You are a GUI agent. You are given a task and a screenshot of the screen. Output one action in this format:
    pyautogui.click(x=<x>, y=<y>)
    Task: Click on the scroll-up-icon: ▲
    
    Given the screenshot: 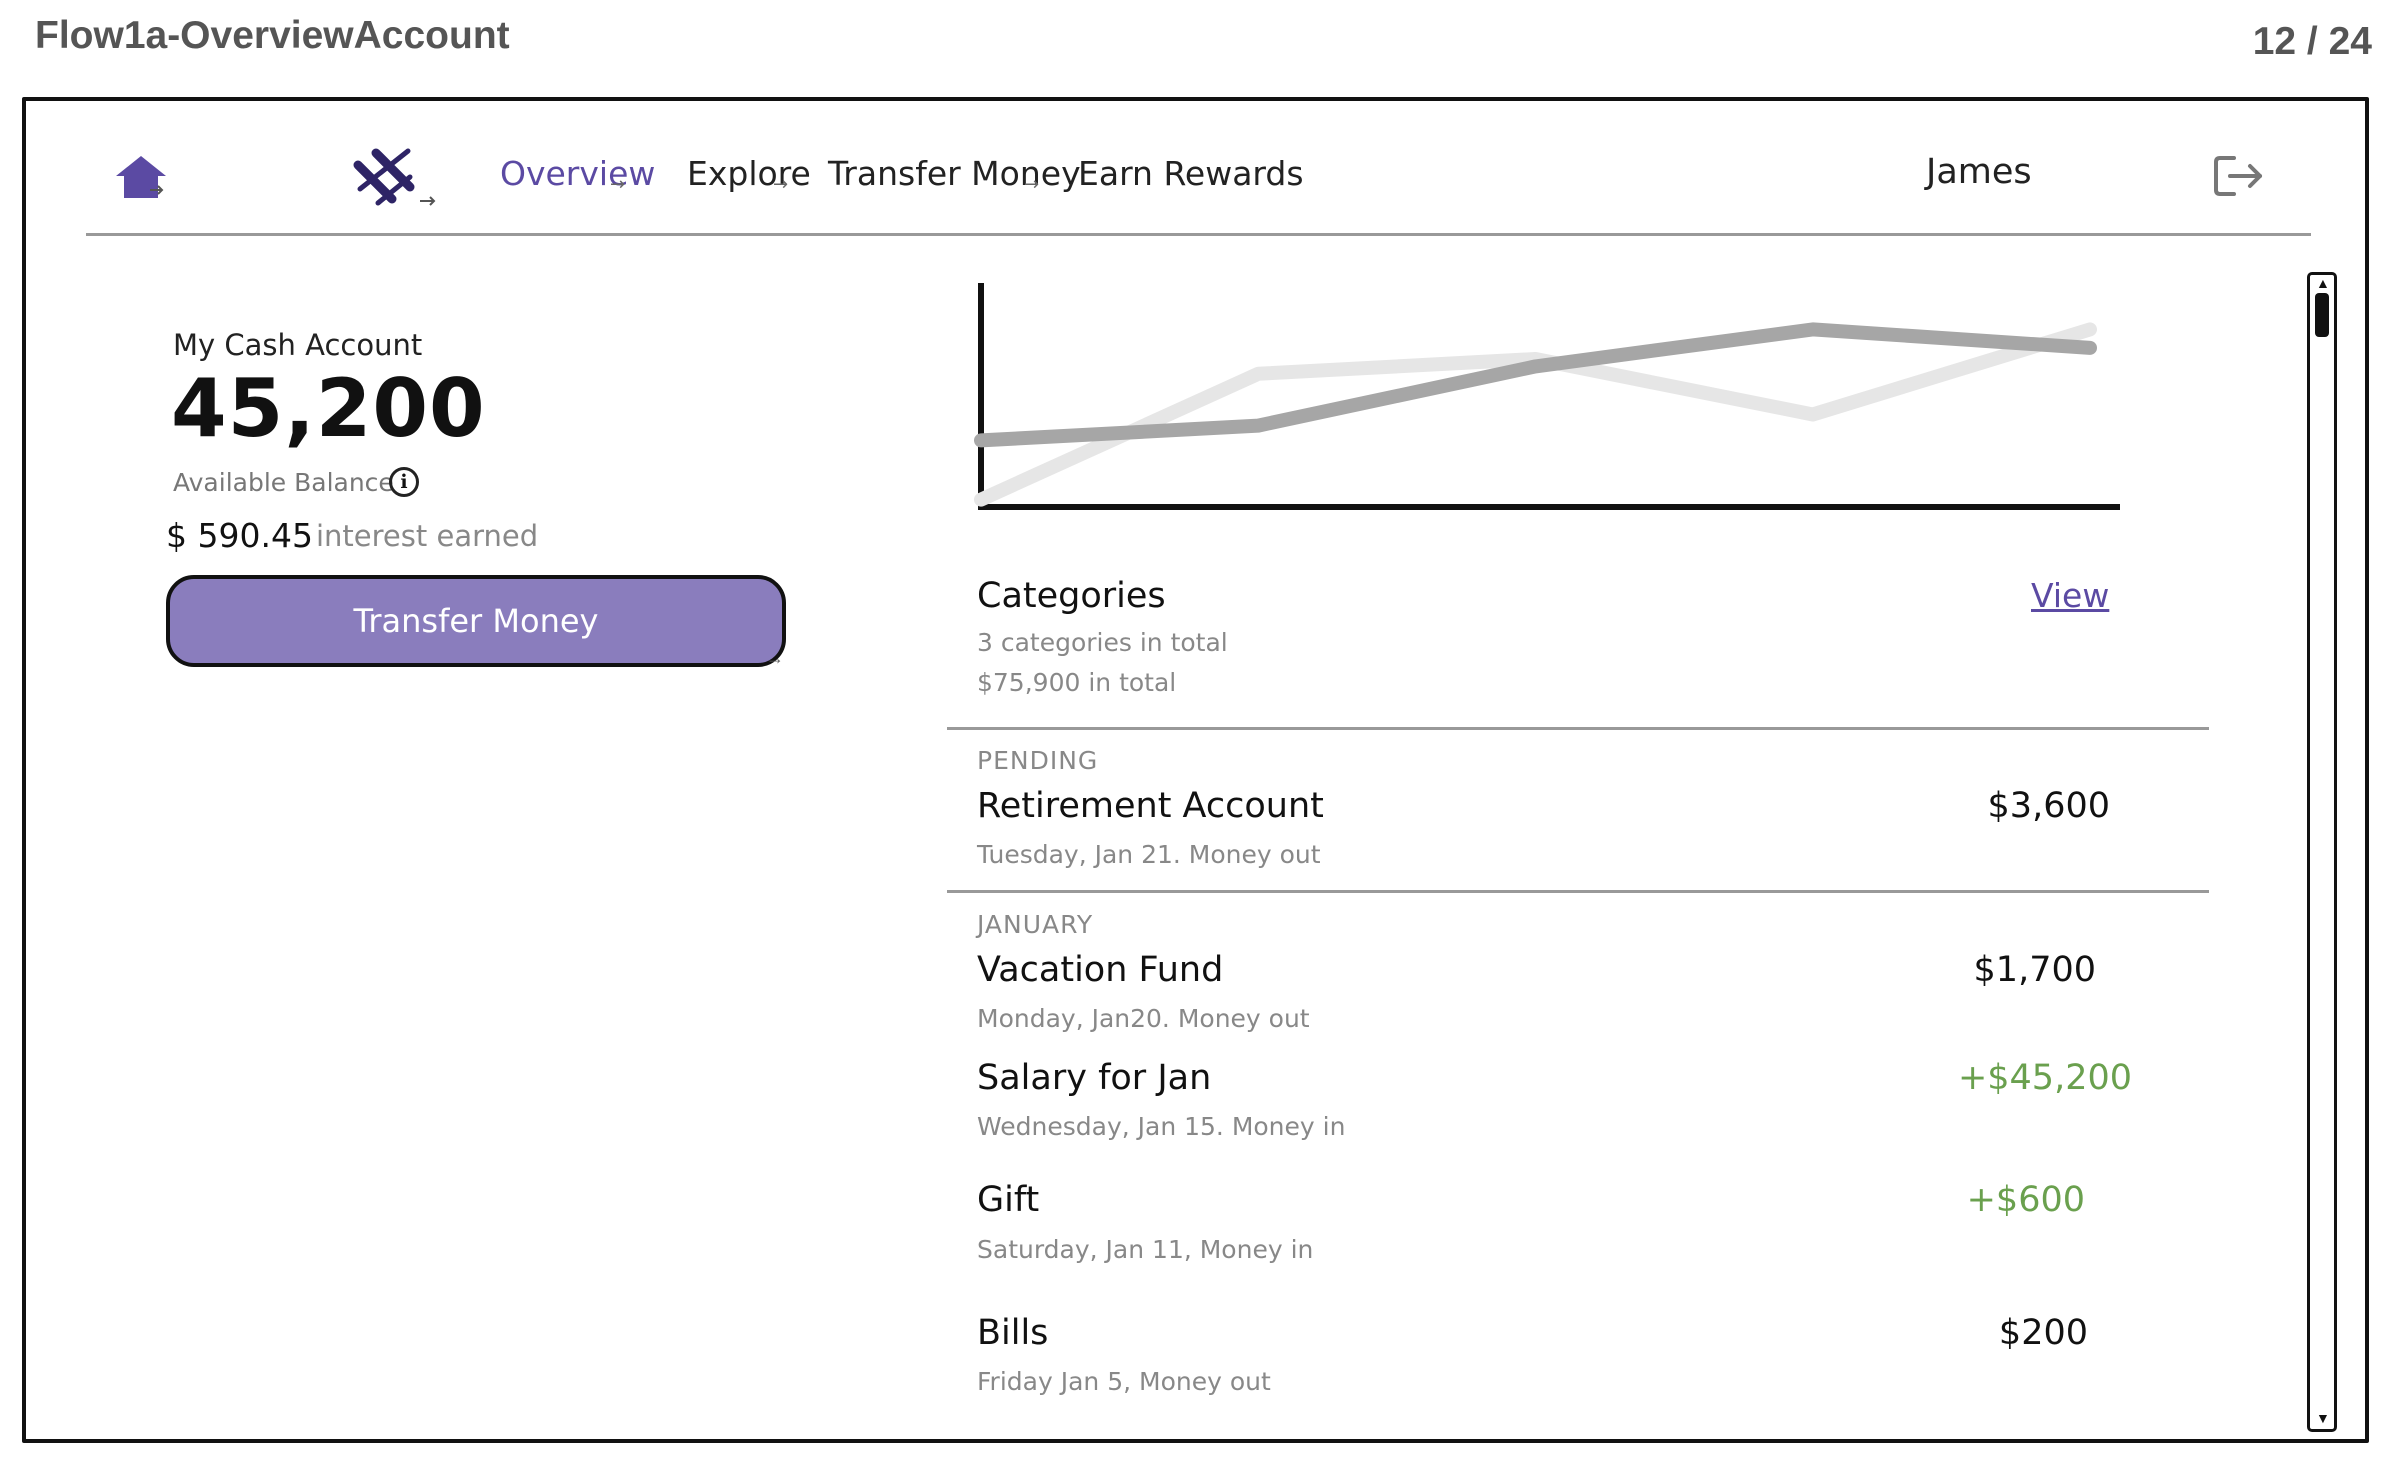 What is the action you would take?
    pyautogui.click(x=2323, y=283)
    